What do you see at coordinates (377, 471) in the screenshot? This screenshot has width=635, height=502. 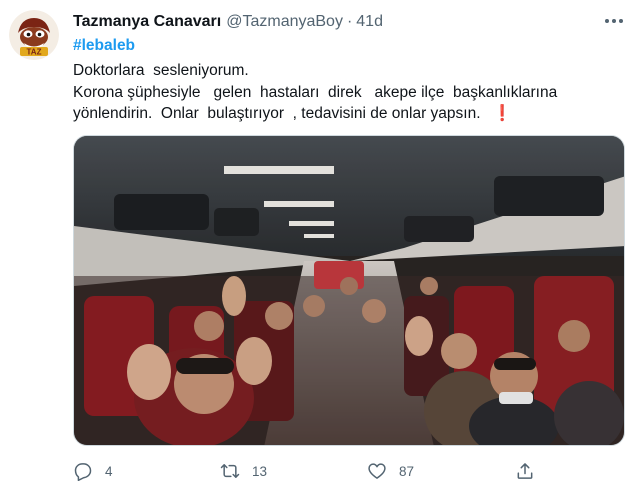 I see `heart-icon` at bounding box center [377, 471].